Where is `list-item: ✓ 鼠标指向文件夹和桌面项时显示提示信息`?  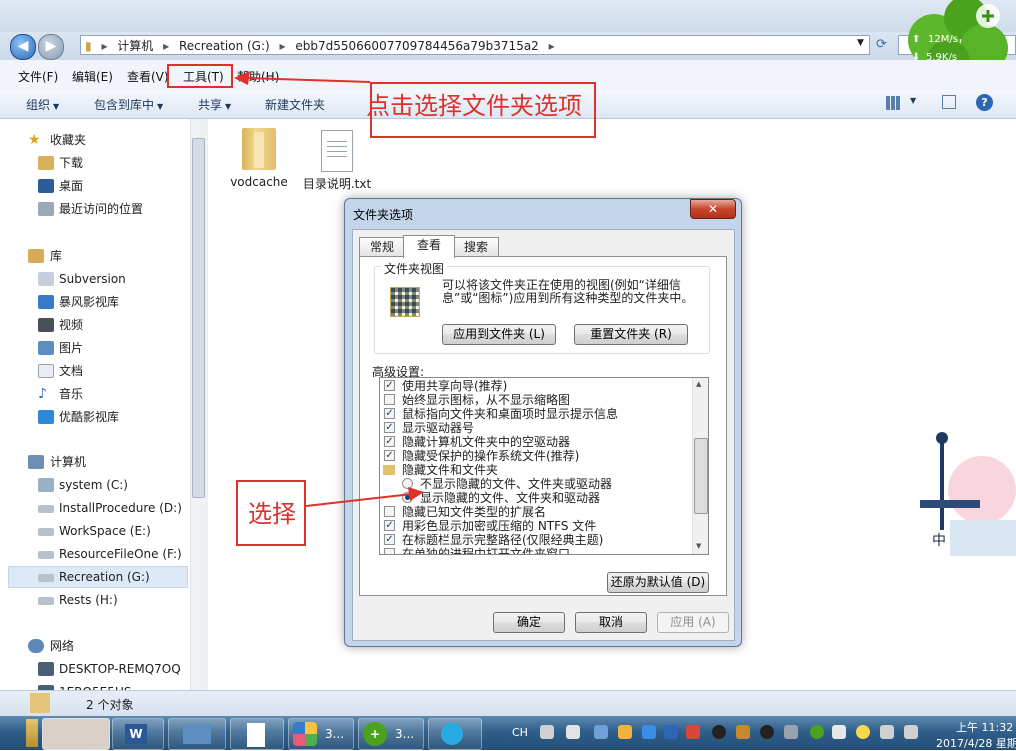 list-item: ✓ 鼠标指向文件夹和桌面项时显示提示信息 is located at coordinates (501, 414).